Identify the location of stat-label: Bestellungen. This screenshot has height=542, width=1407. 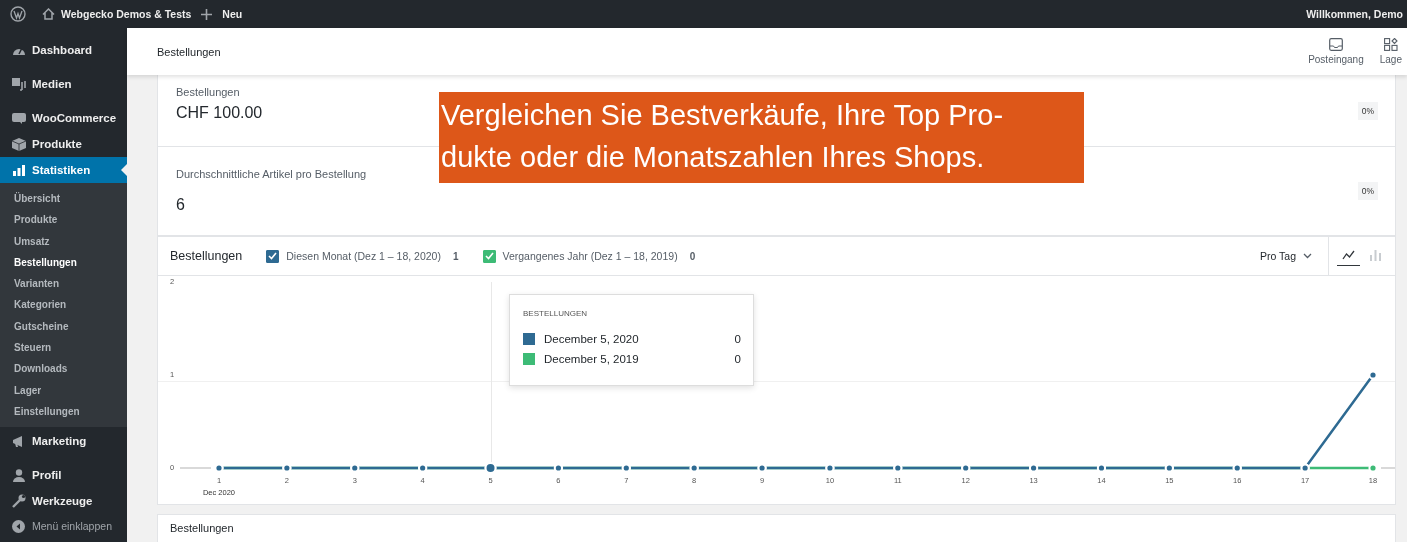
(208, 91).